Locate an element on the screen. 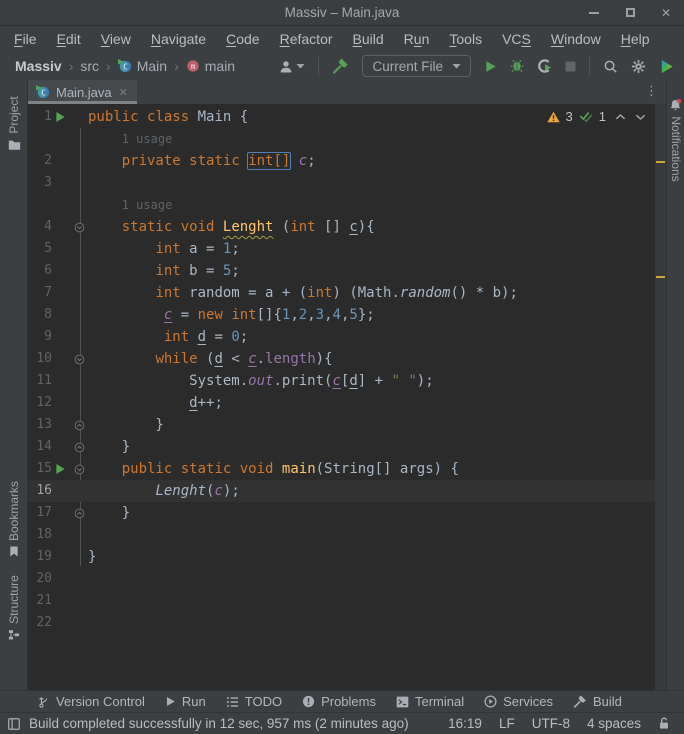 The image size is (684, 734). warnings-count: 3 is located at coordinates (569, 116).